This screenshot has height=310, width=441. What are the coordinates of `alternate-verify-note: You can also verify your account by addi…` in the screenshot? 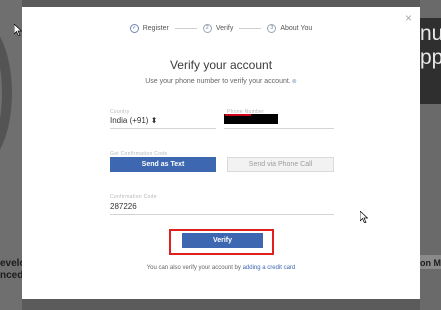 It's located at (221, 268).